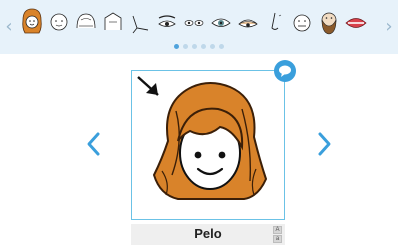  I want to click on thumbnail-eyes, so click(194, 23).